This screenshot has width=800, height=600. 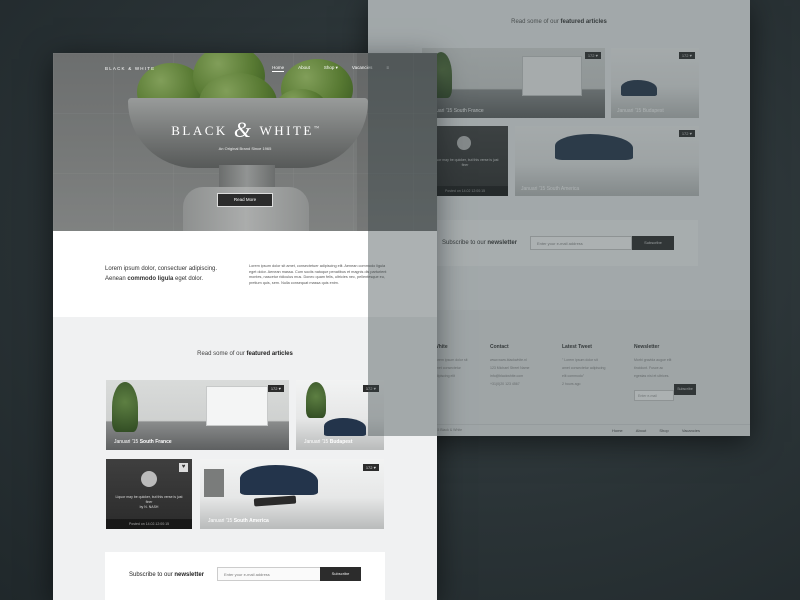 What do you see at coordinates (269, 354) in the screenshot?
I see `featured-title-bold: featured articles` at bounding box center [269, 354].